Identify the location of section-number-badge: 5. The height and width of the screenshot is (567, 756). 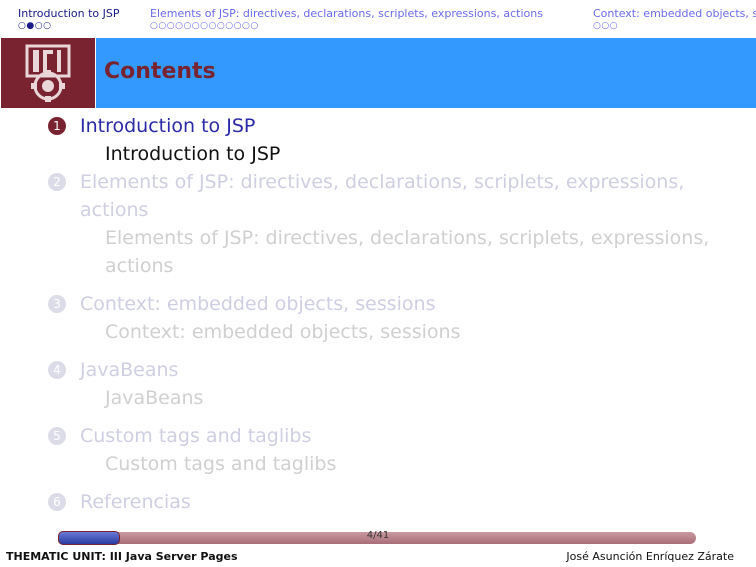
(57, 436).